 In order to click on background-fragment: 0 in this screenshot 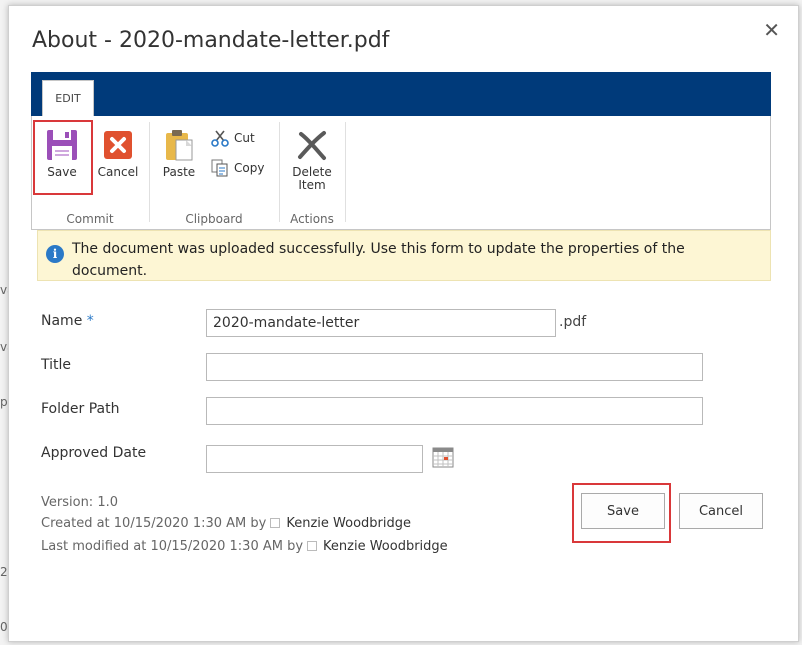, I will do `click(4, 627)`.